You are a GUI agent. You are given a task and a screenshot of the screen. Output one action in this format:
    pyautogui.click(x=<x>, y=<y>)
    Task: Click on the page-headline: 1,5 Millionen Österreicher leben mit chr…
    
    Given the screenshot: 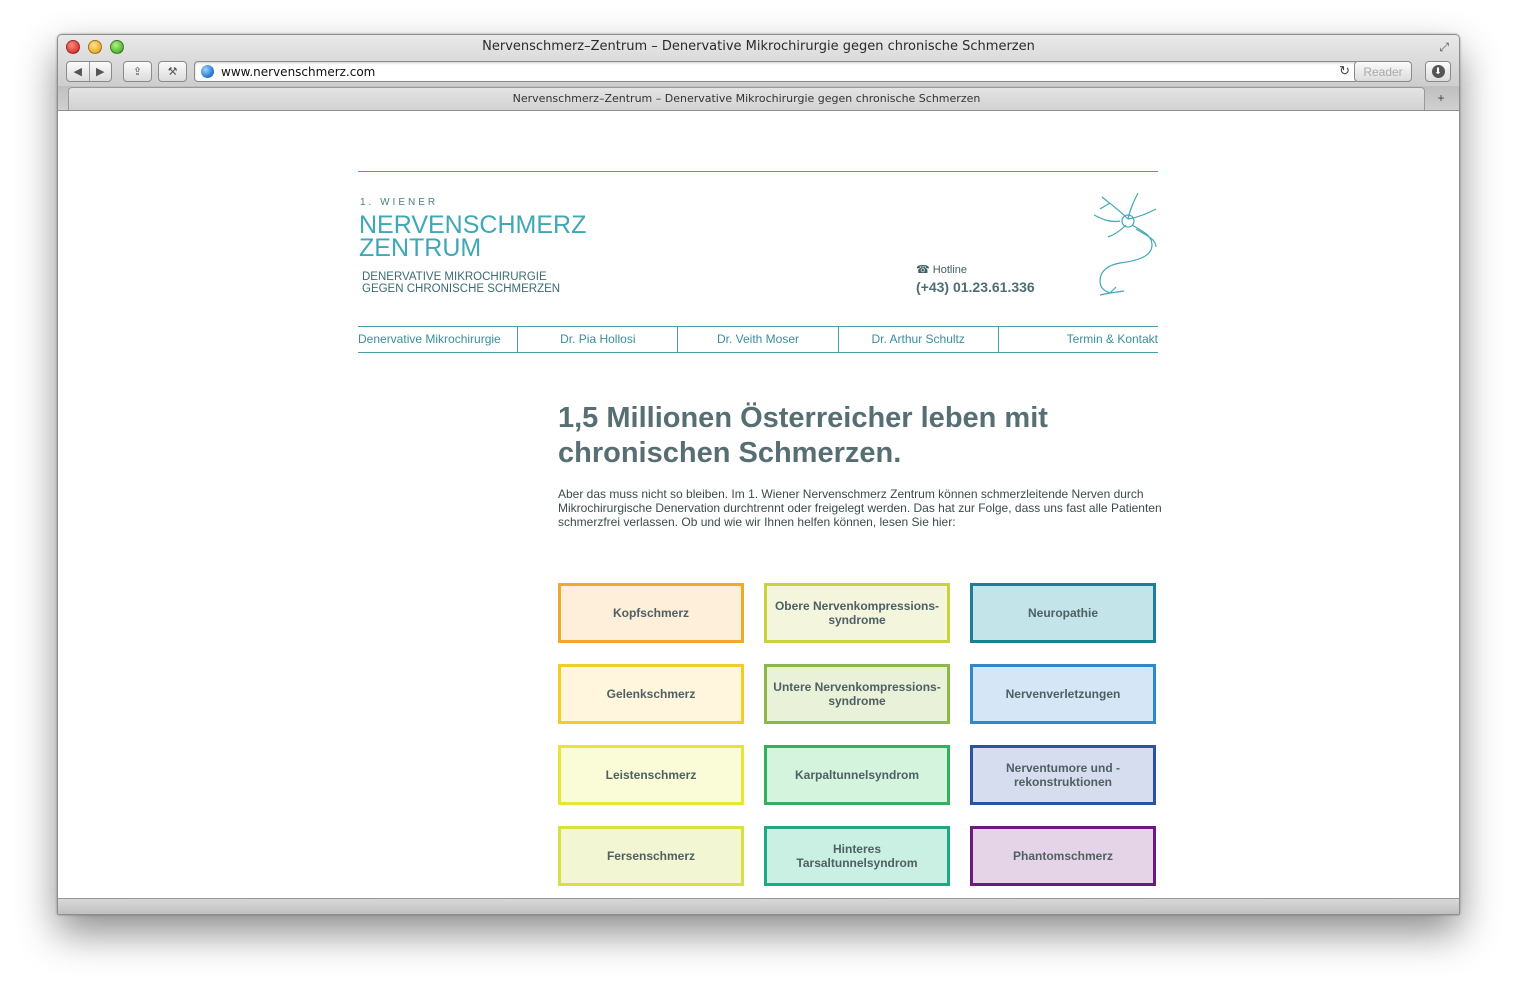 What is the action you would take?
    pyautogui.click(x=803, y=435)
    